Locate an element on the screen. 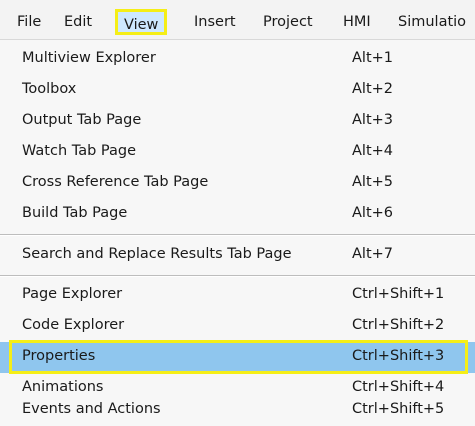 The height and width of the screenshot is (426, 475). menu-item-label: Toolbox is located at coordinates (49, 89).